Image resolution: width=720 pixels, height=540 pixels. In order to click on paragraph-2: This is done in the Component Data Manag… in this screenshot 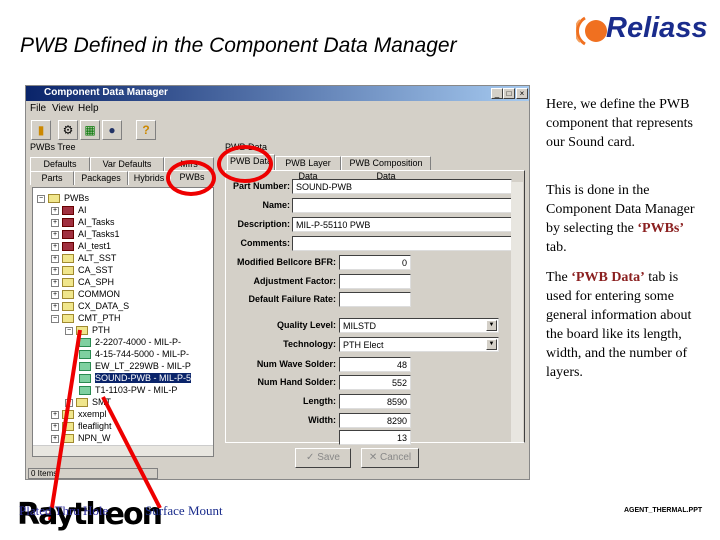, I will do `click(620, 219)`.